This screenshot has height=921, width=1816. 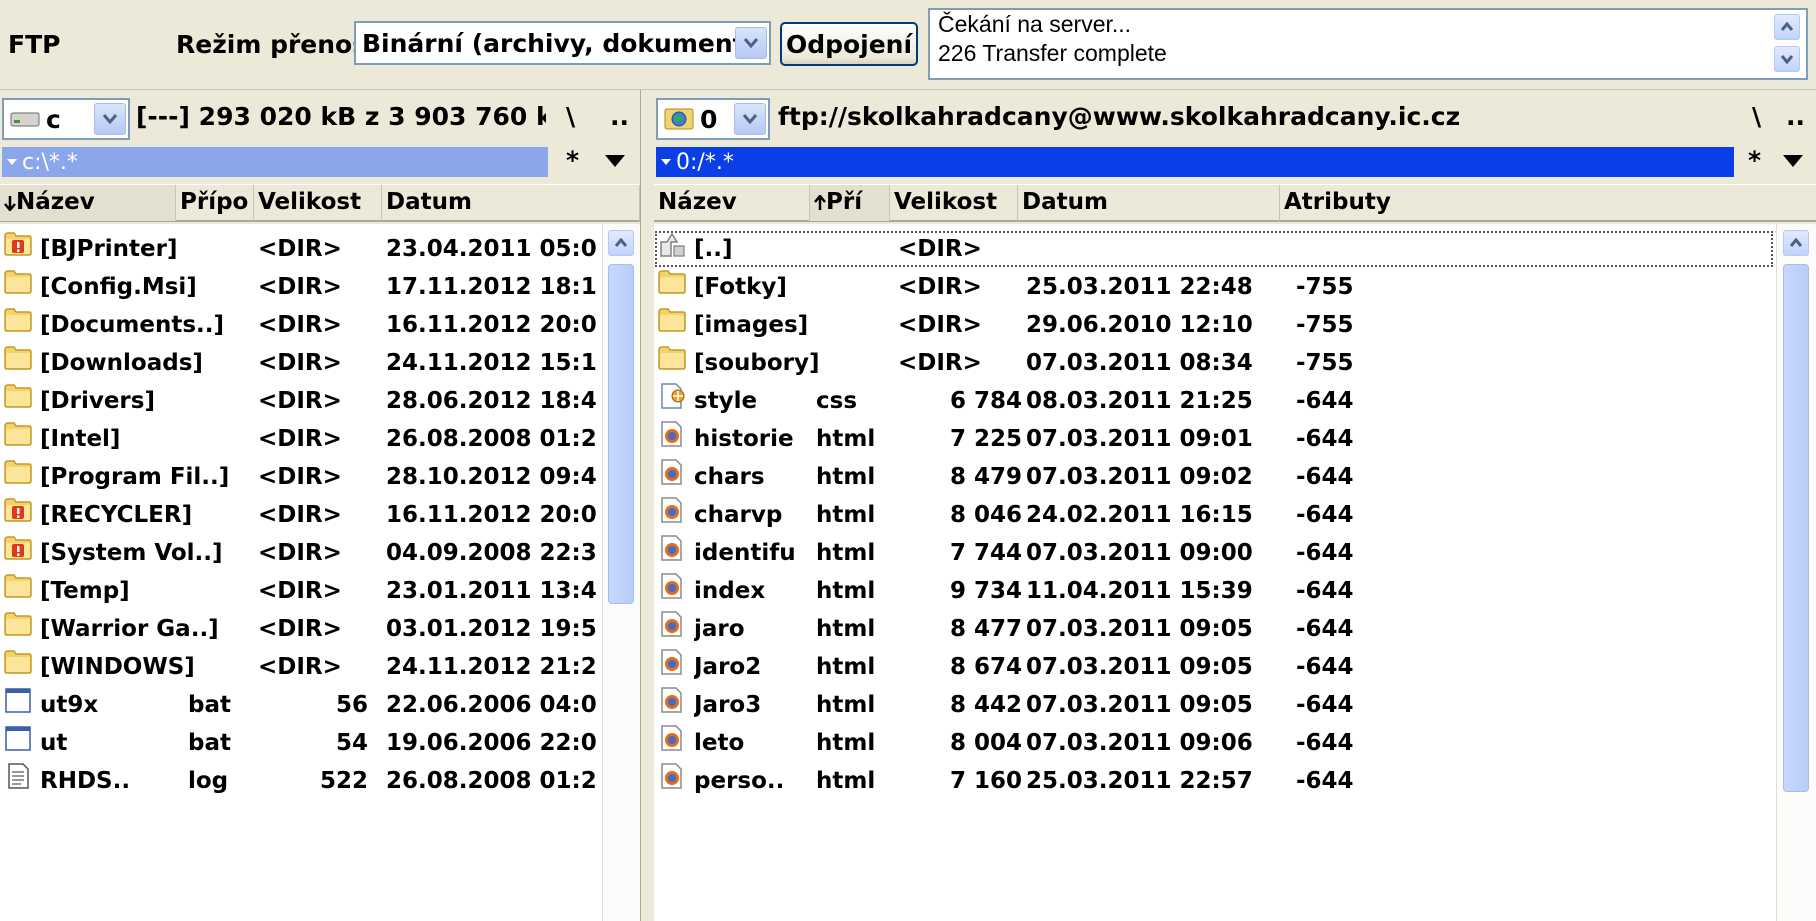 I want to click on right-scroll-thumb, so click(x=1796, y=528).